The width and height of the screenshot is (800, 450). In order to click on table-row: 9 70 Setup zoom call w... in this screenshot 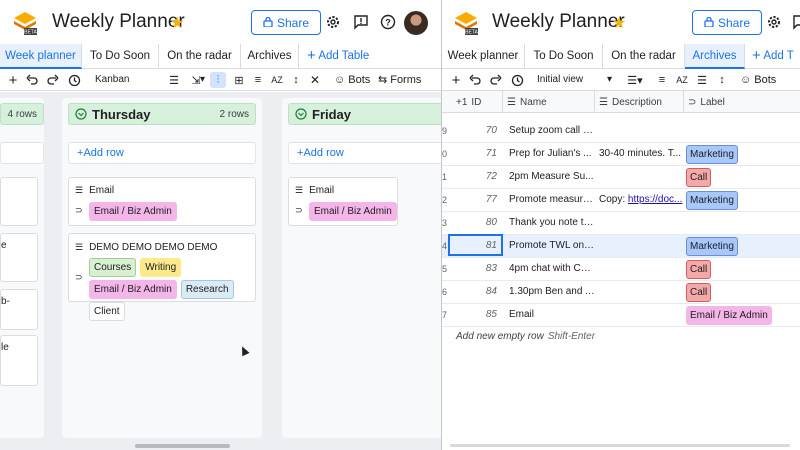, I will do `click(621, 131)`.